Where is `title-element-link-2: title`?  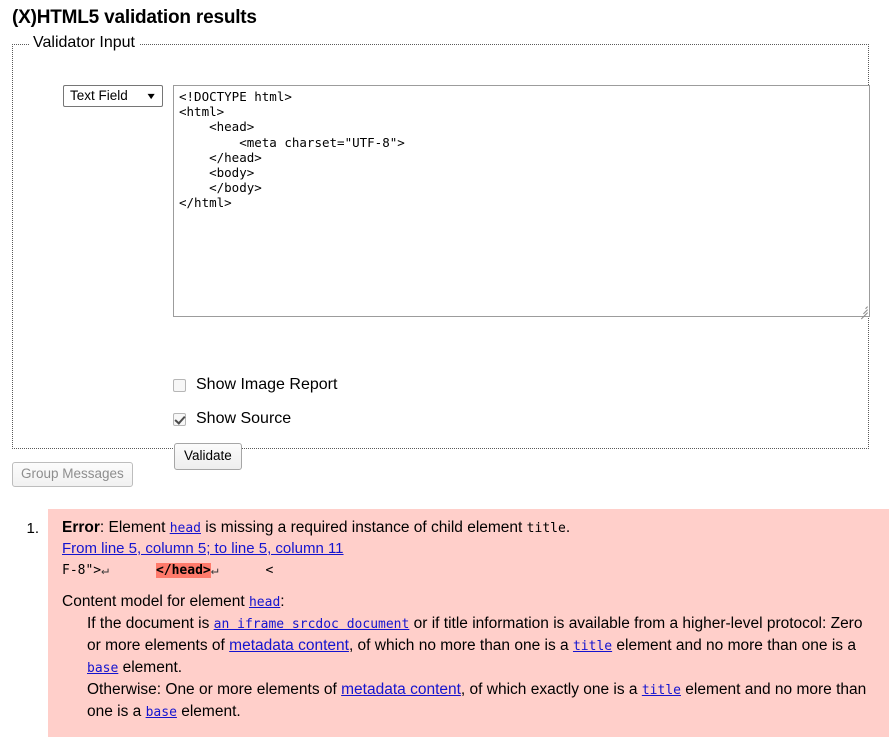
title-element-link-2: title is located at coordinates (661, 690).